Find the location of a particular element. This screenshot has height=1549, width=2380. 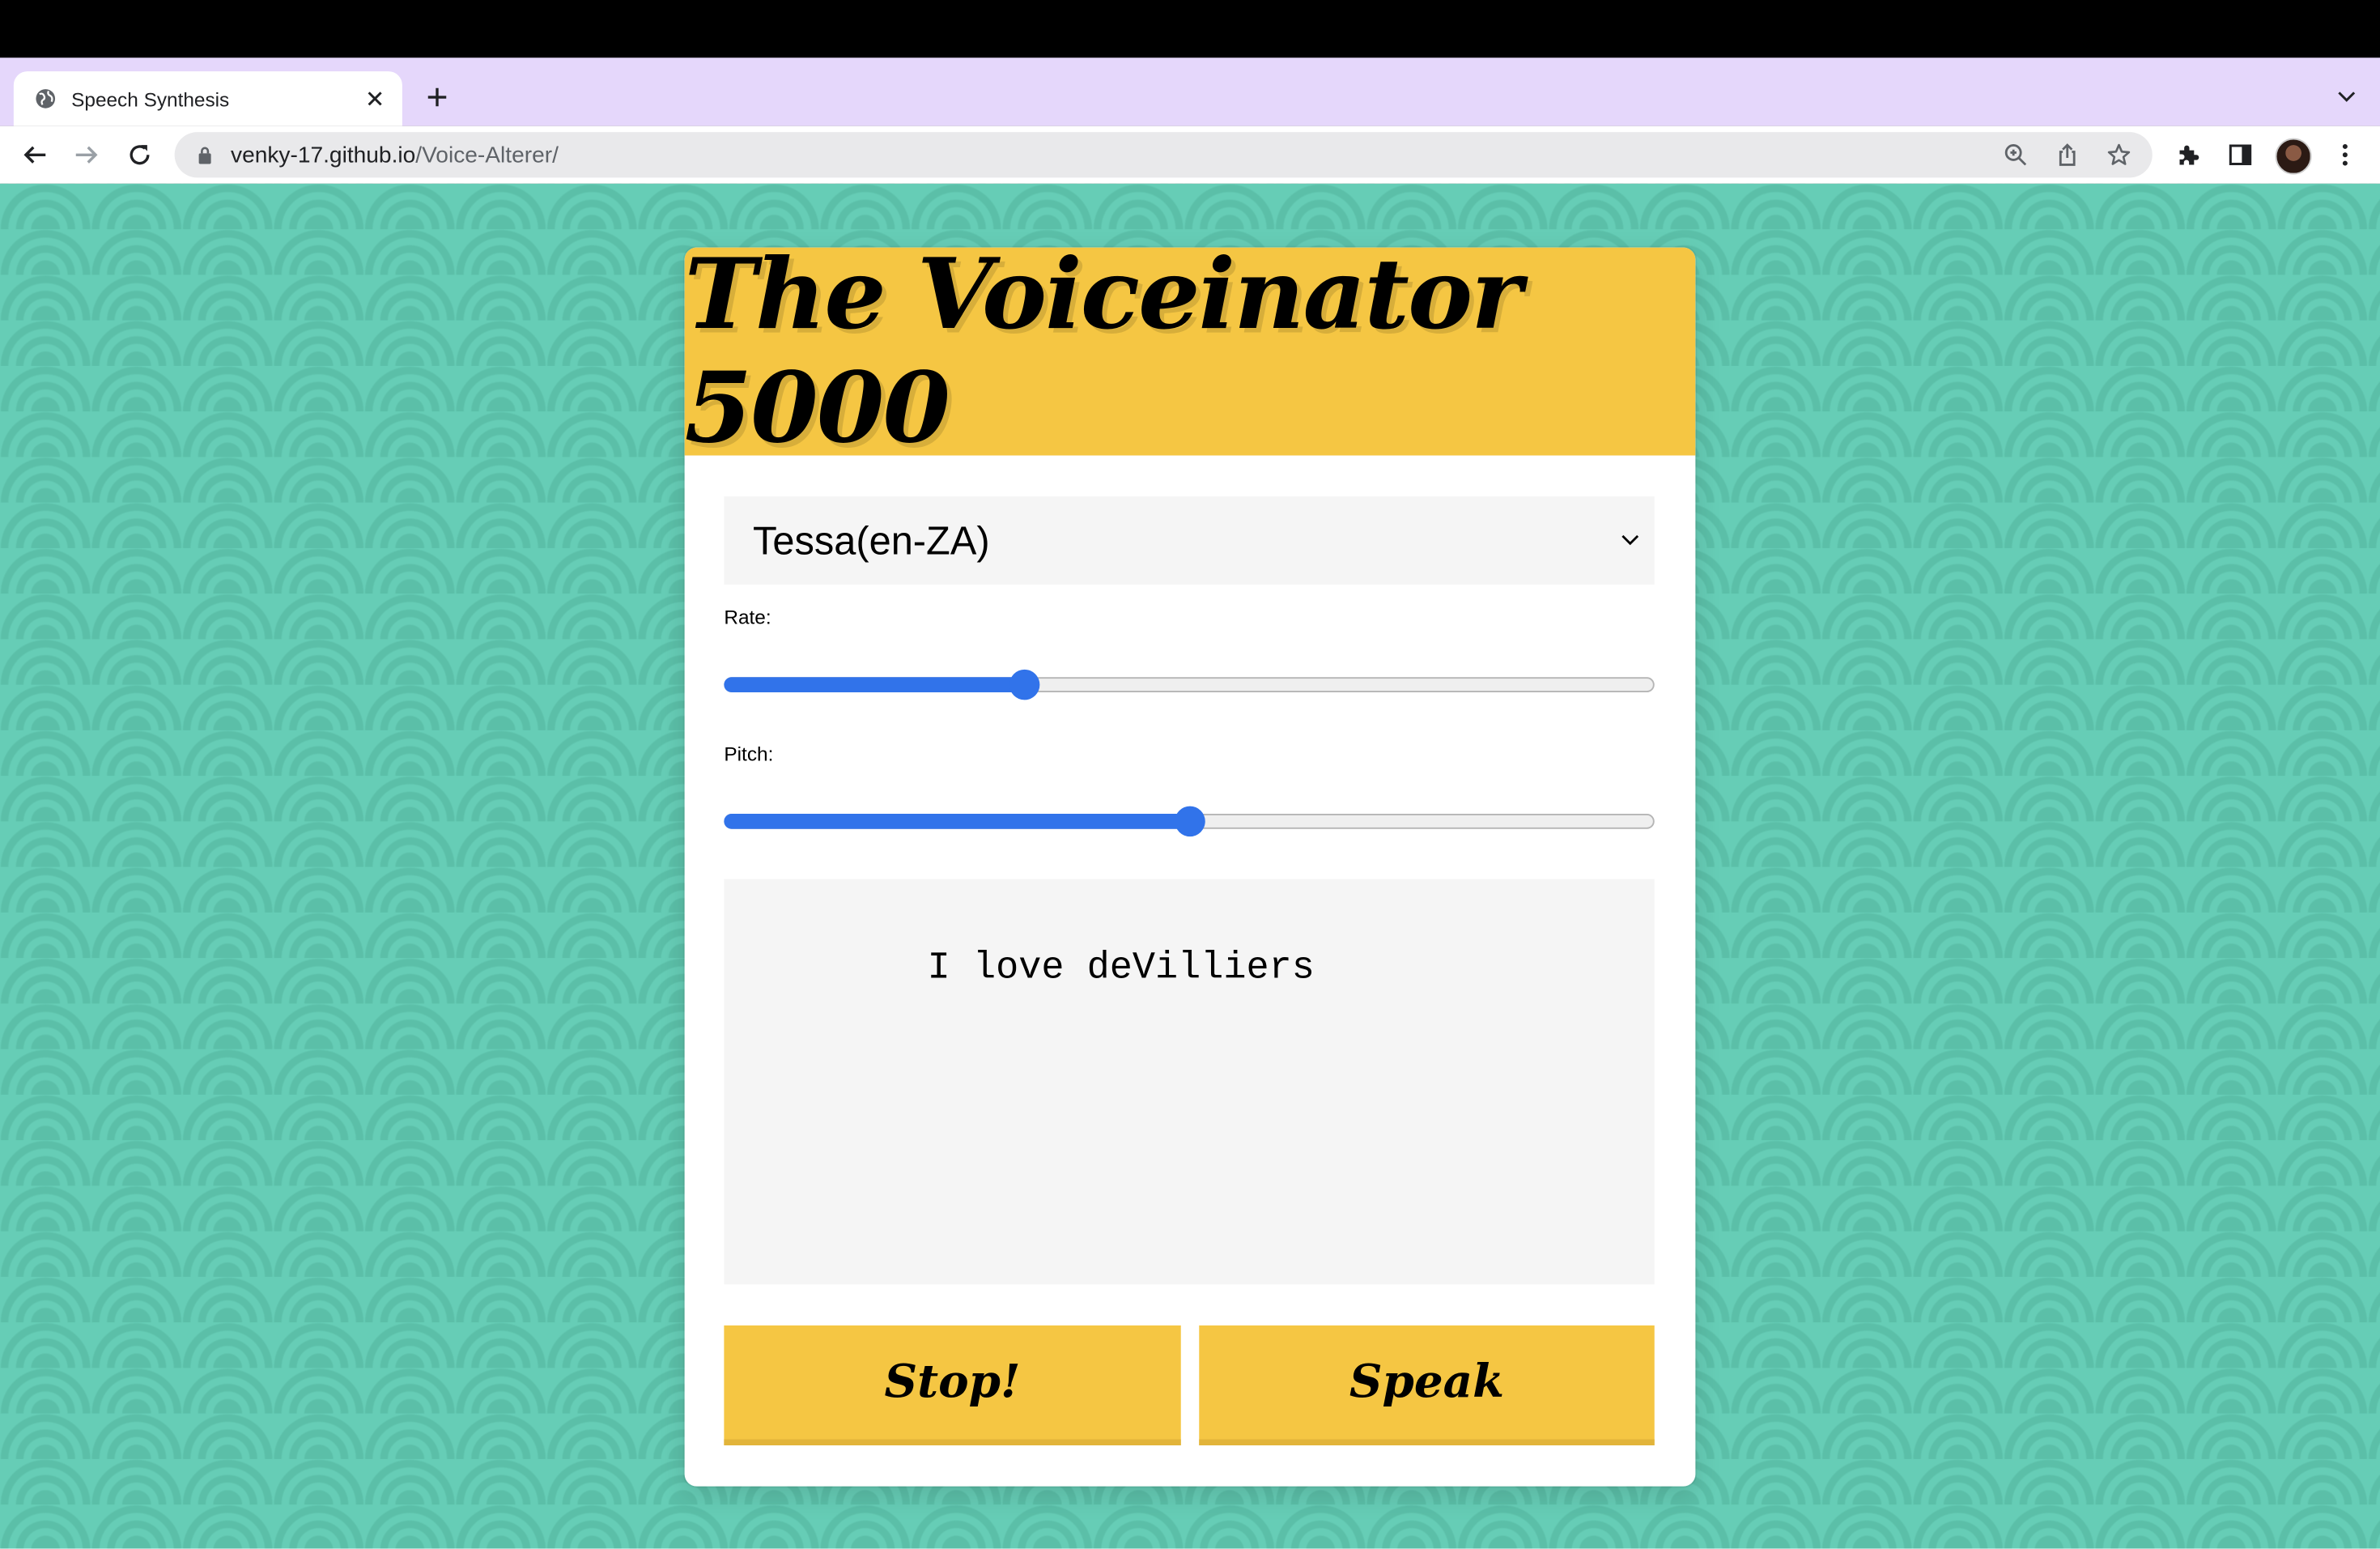

rate-slider-fill is located at coordinates (874, 684).